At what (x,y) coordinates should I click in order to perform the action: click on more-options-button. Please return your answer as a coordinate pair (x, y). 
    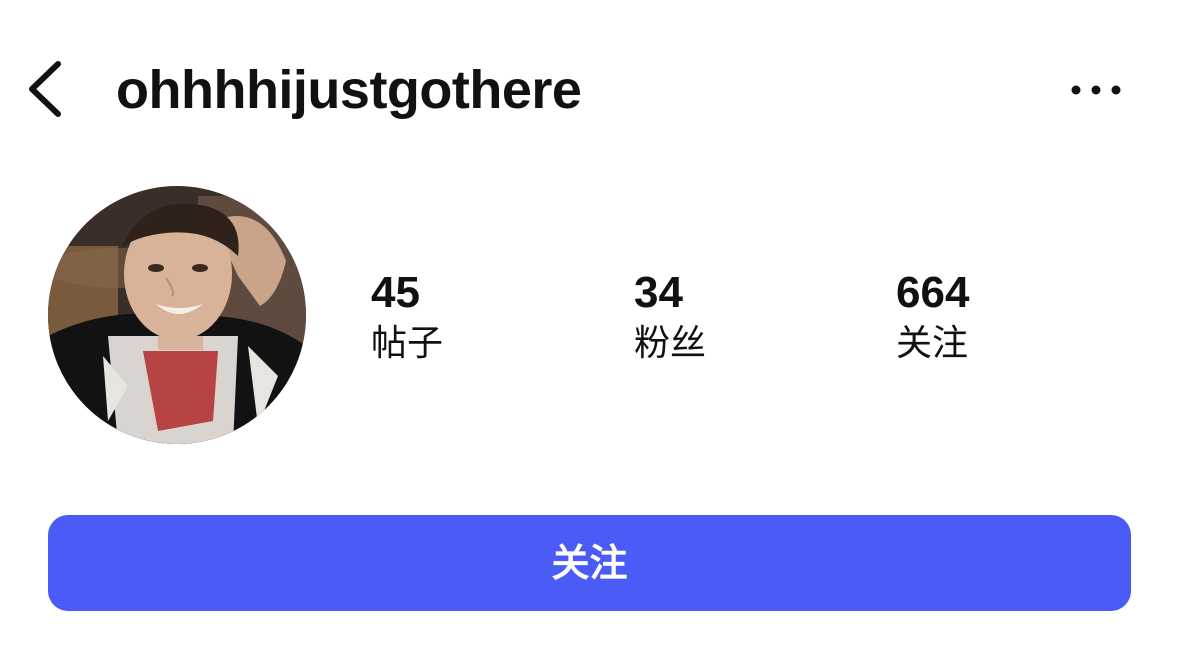
    Looking at the image, I should click on (1096, 90).